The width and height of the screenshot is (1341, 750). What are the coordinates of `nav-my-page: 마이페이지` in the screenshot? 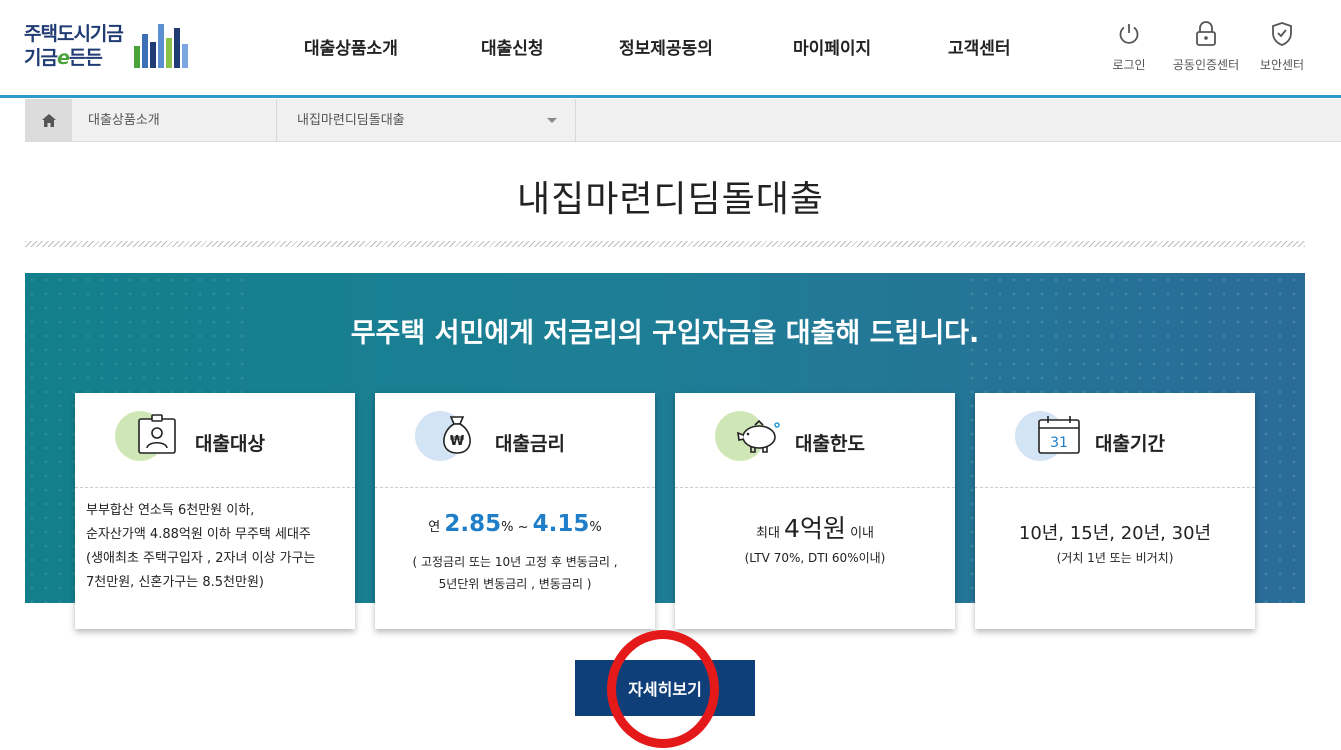 It's located at (832, 46).